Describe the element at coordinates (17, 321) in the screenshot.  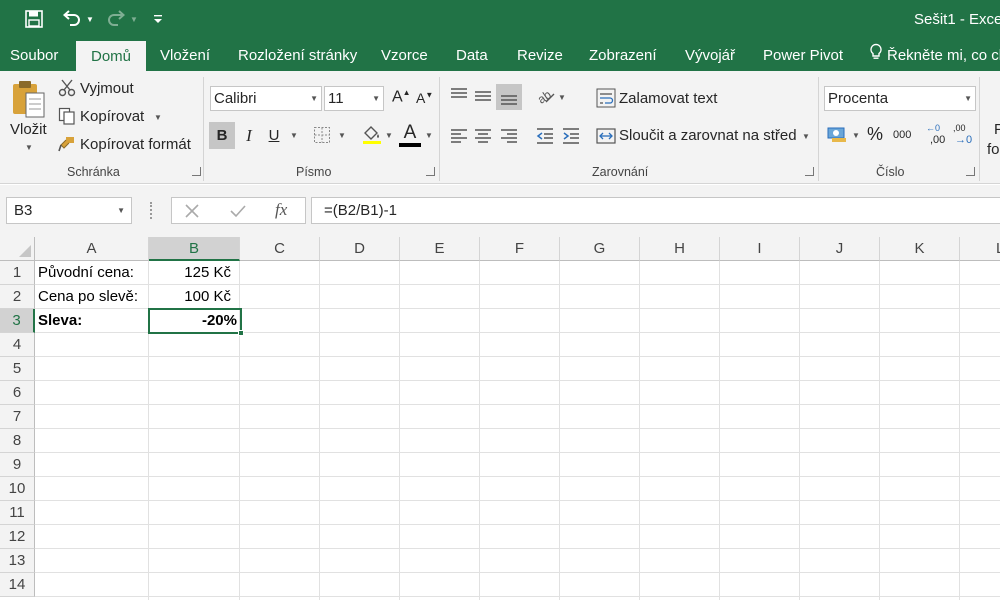
I see `row-header-3: 3` at that location.